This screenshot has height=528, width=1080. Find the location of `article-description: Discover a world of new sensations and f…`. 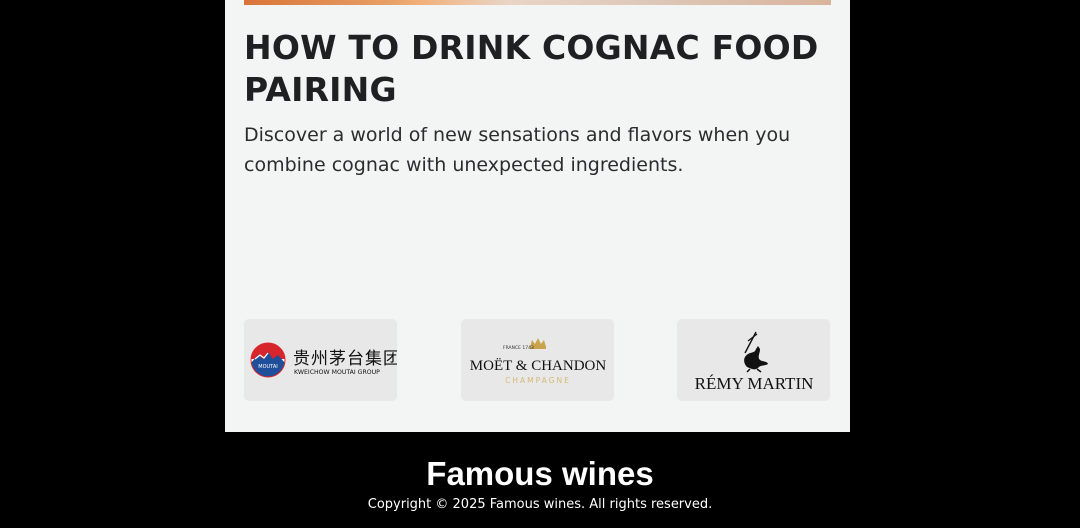

article-description: Discover a world of new sensations and f… is located at coordinates (517, 150).